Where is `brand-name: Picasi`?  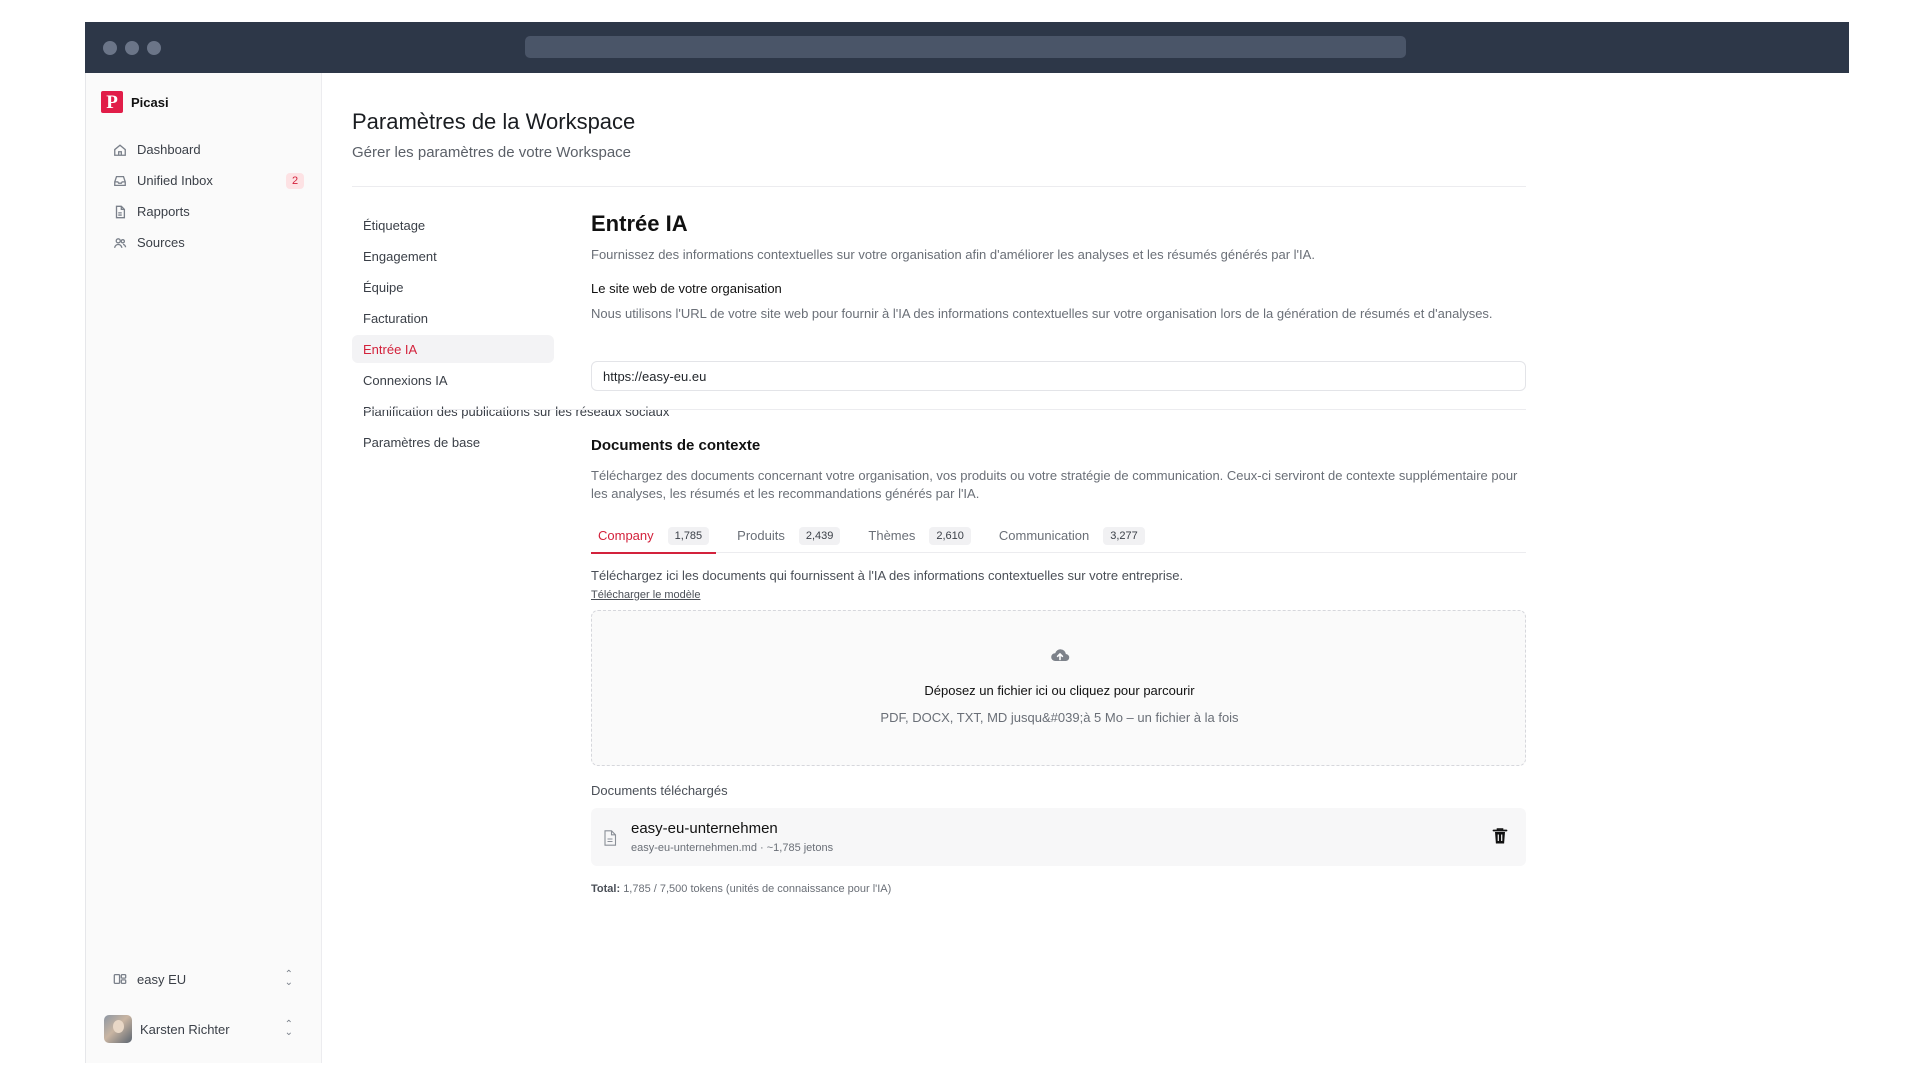
brand-name: Picasi is located at coordinates (150, 102).